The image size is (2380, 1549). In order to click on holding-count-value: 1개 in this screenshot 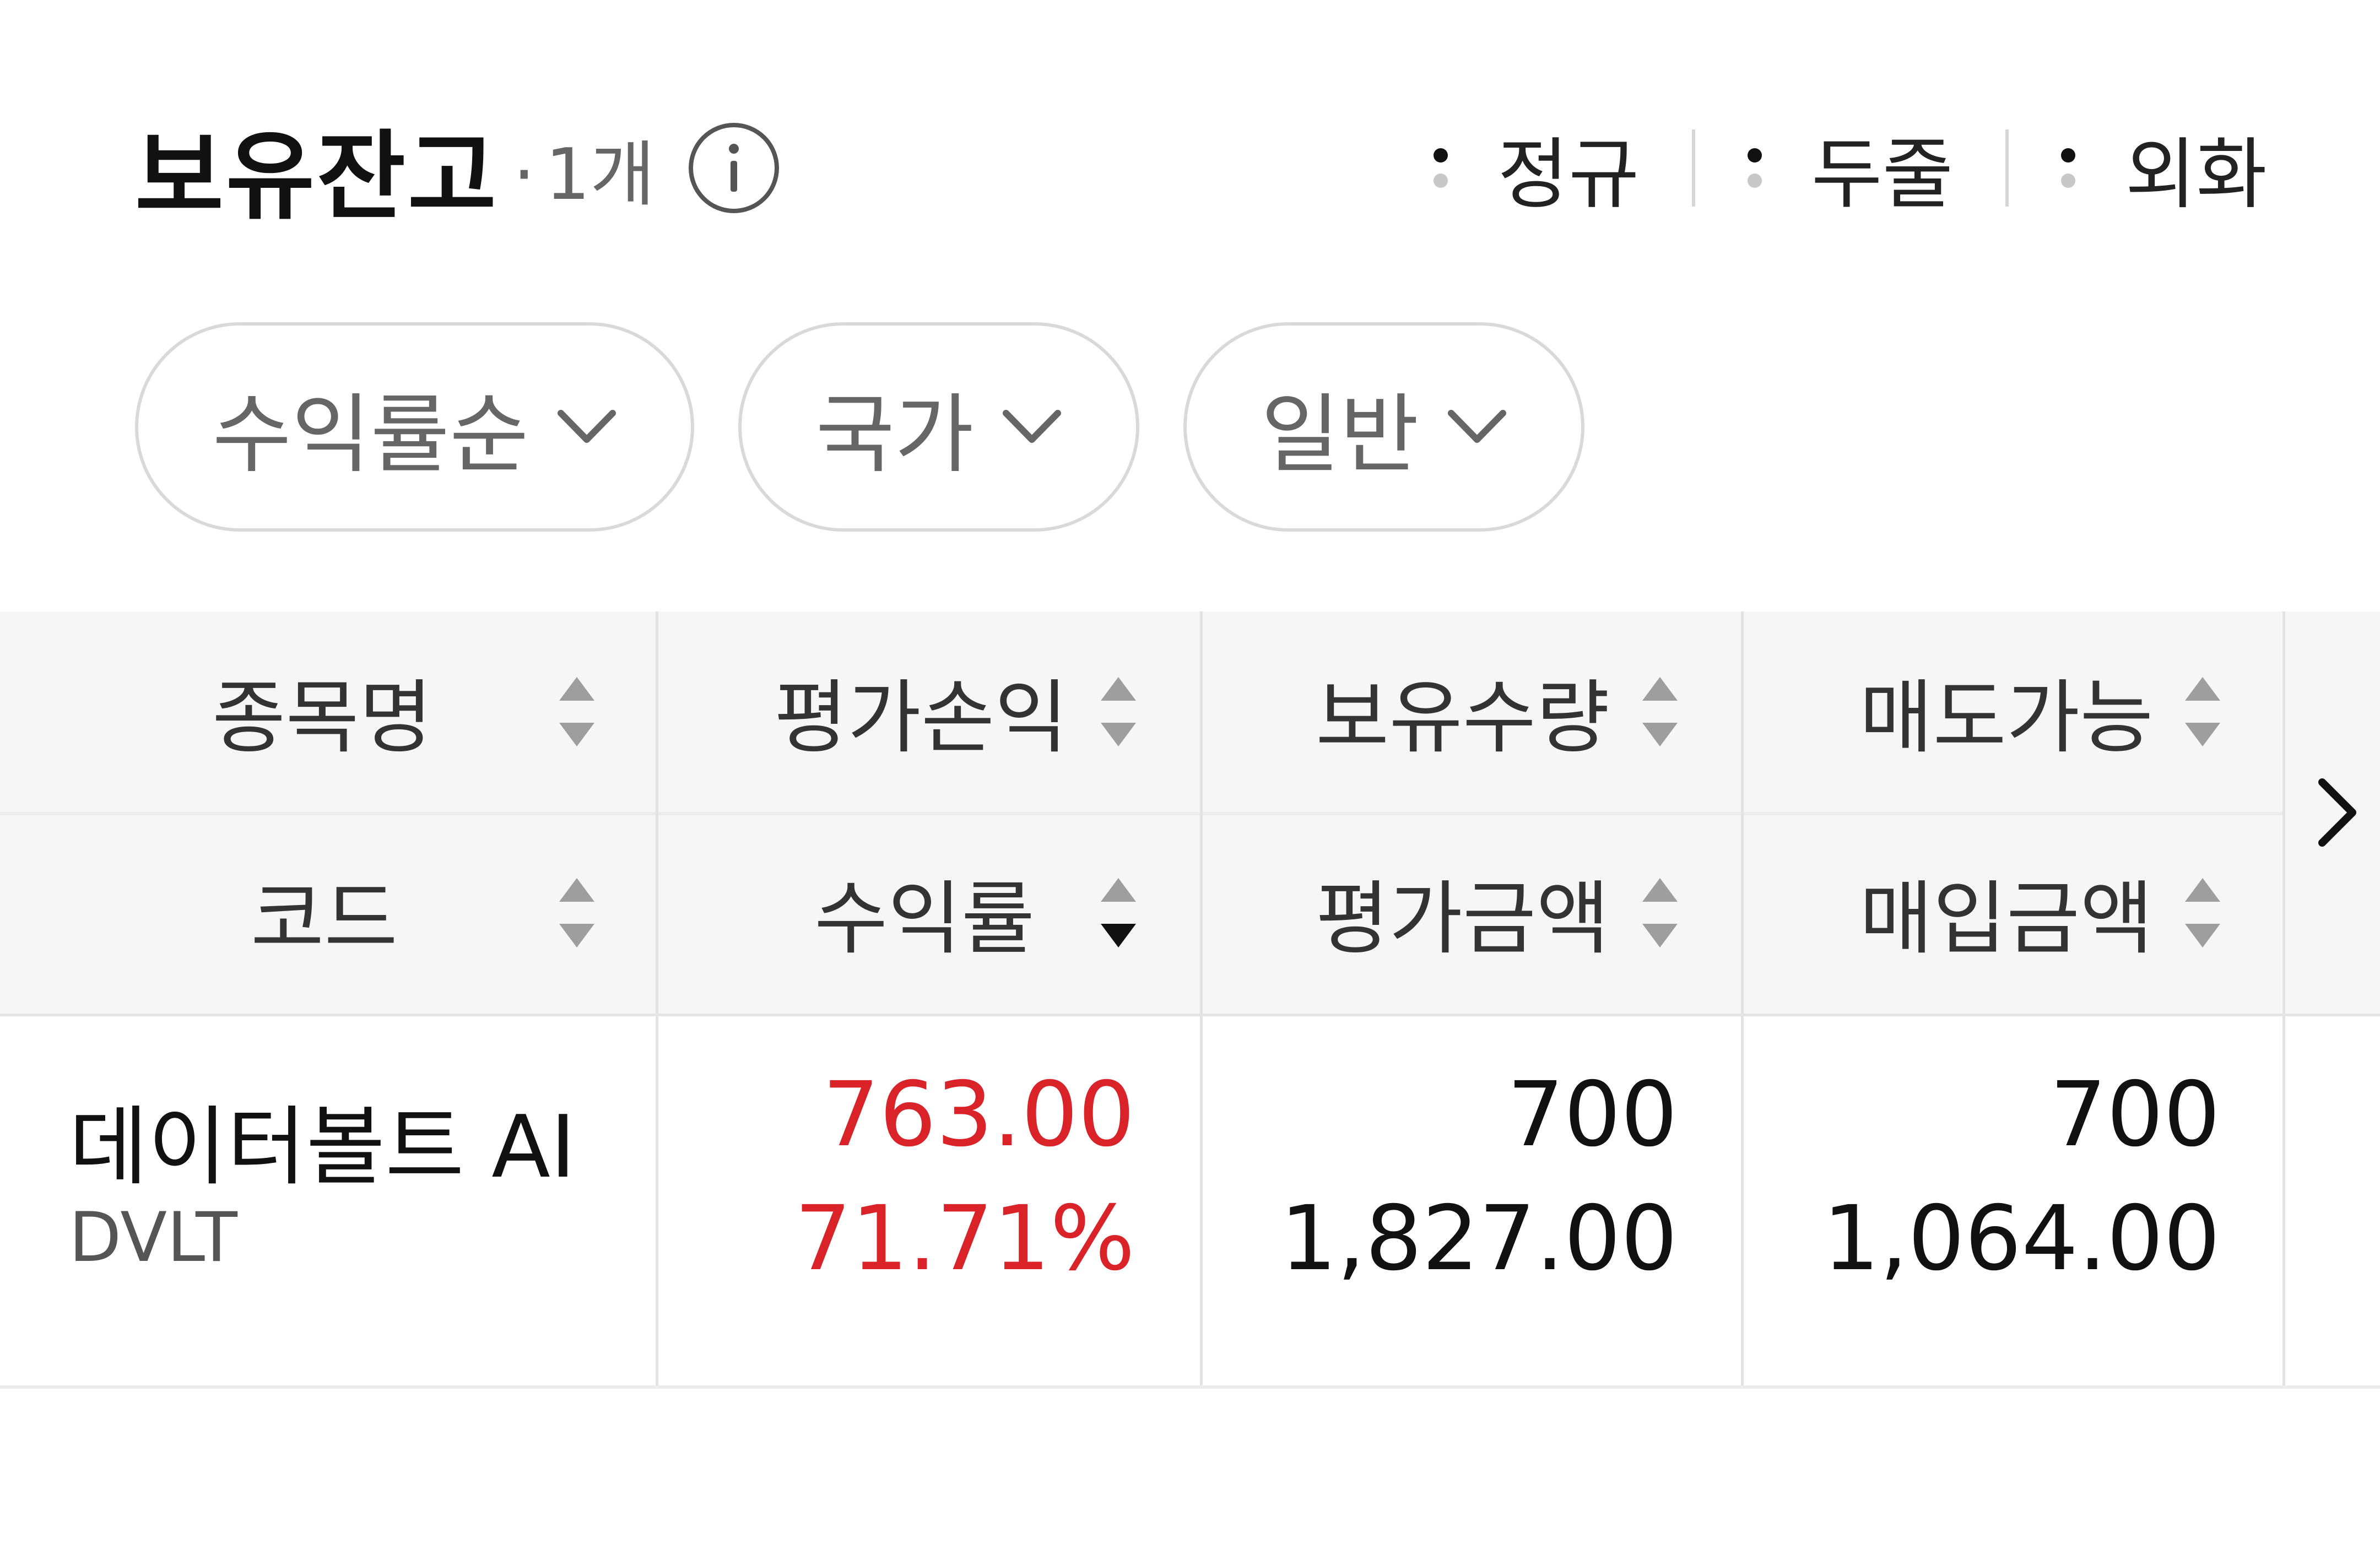, I will do `click(600, 174)`.